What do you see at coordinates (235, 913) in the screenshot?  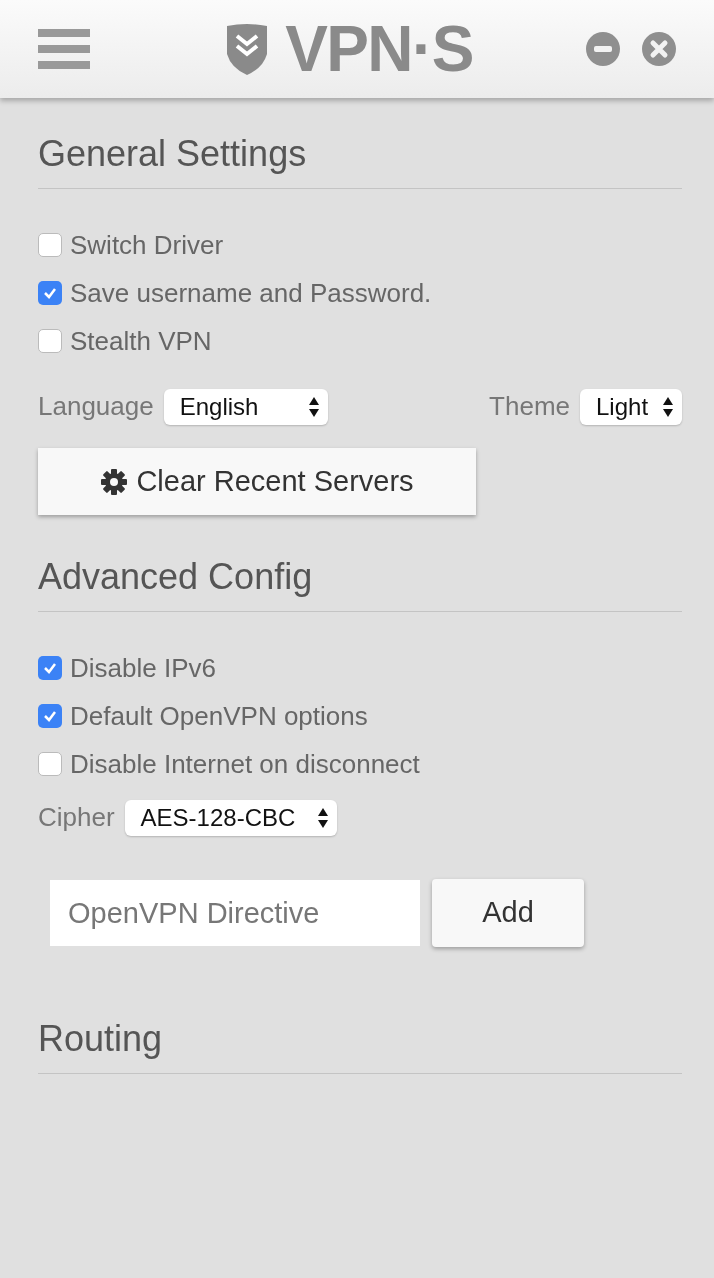 I see `directive-input-field: OpenVPN Directive` at bounding box center [235, 913].